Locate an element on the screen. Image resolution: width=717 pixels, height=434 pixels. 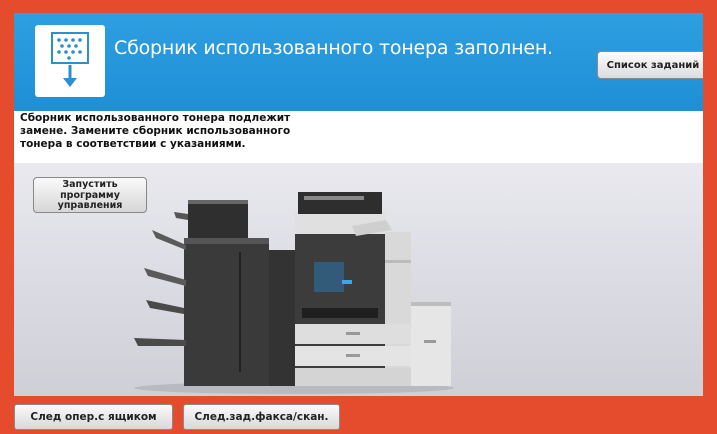
footer-bar: След опер.с ящиком След.зад.факса/скан. is located at coordinates (358, 415).